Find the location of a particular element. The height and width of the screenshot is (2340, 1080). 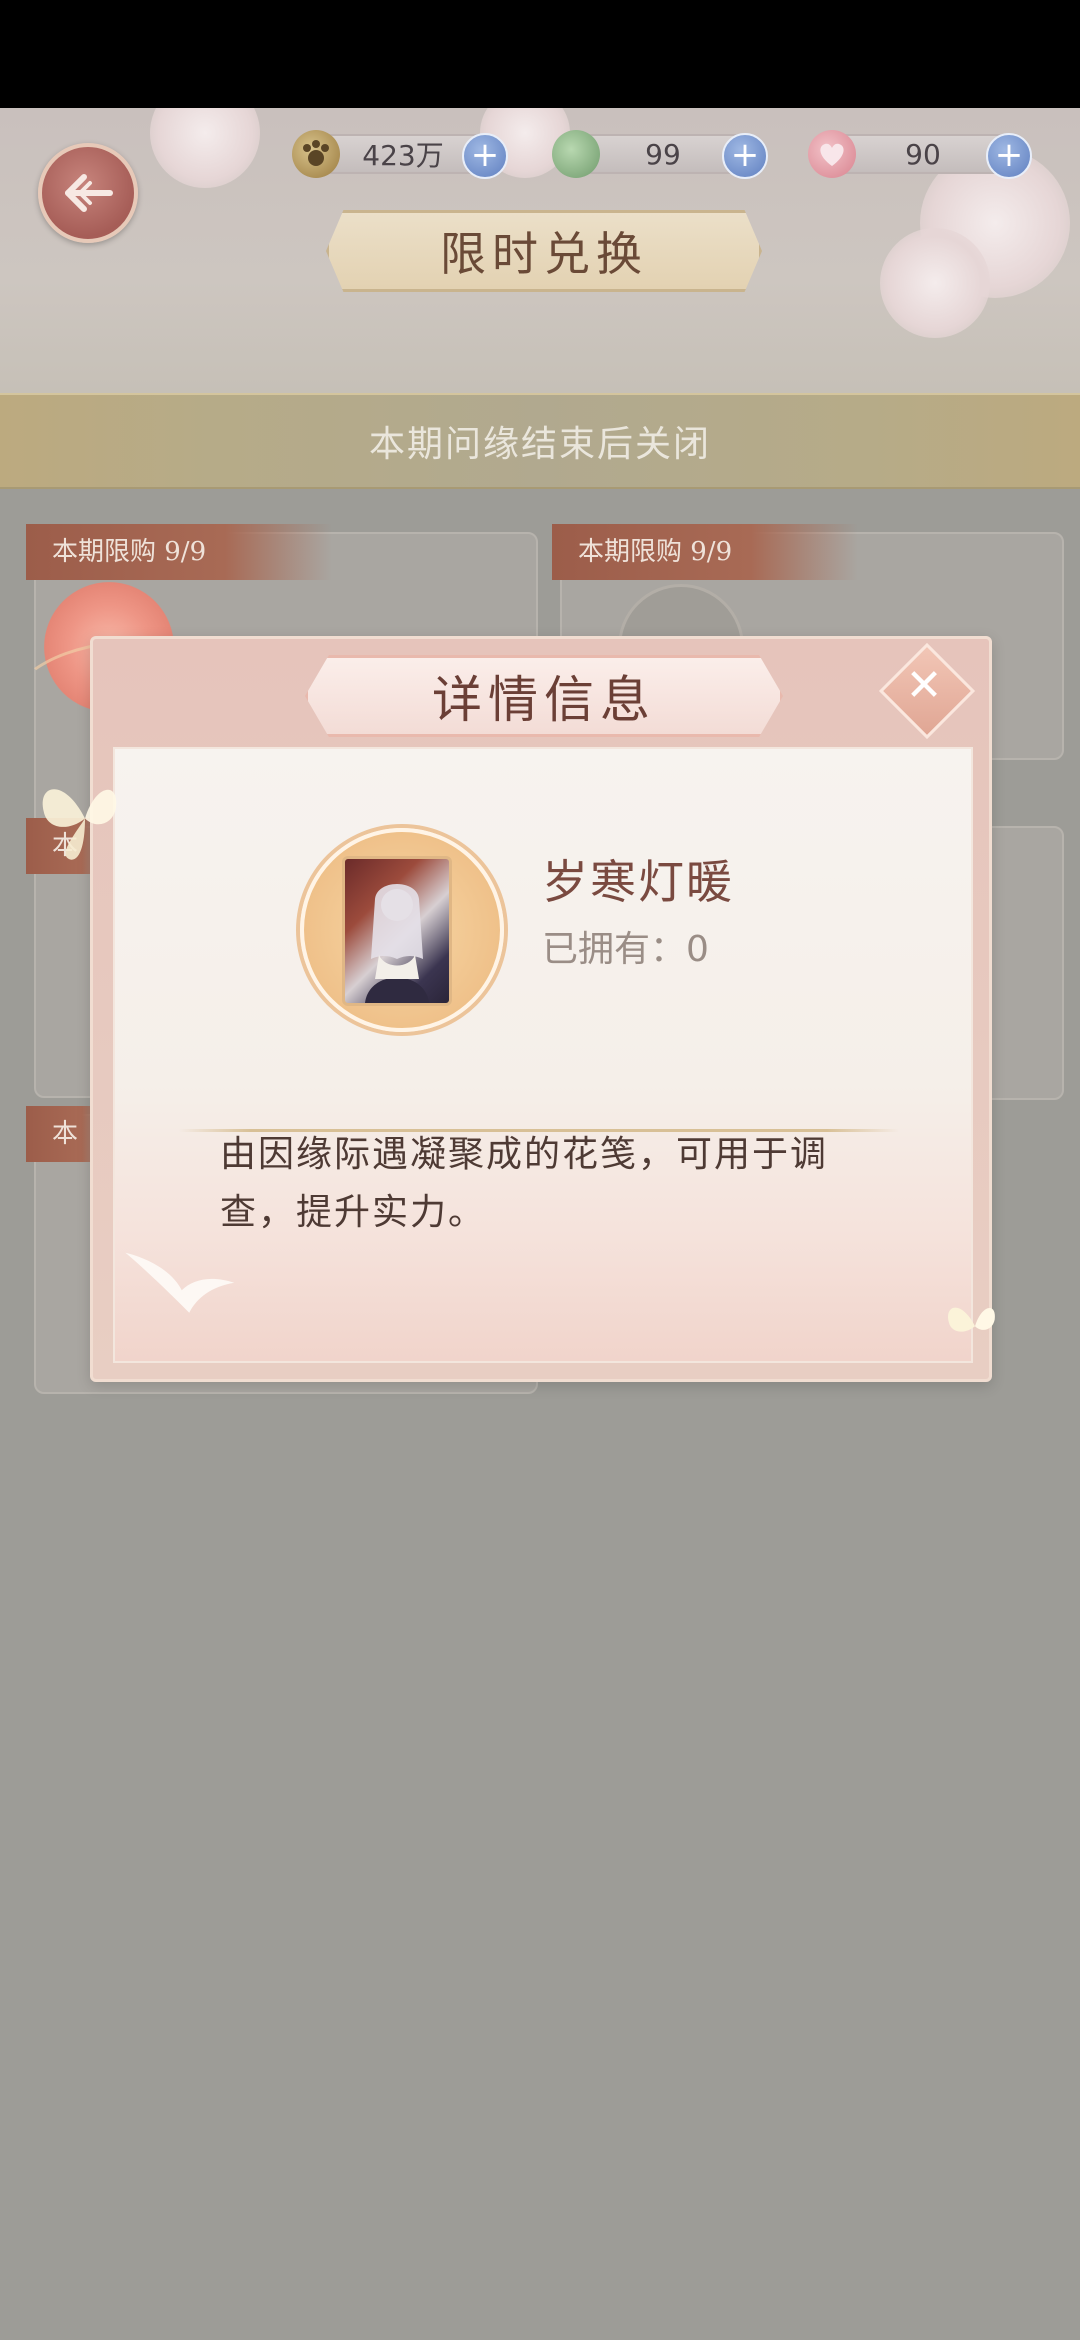

currency-value: 423万 is located at coordinates (403, 155).